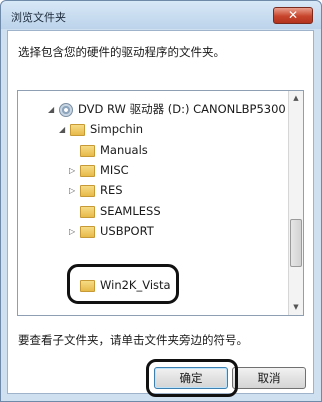  Describe the element at coordinates (124, 150) in the screenshot. I see `tree-item-label: Manuals` at that location.